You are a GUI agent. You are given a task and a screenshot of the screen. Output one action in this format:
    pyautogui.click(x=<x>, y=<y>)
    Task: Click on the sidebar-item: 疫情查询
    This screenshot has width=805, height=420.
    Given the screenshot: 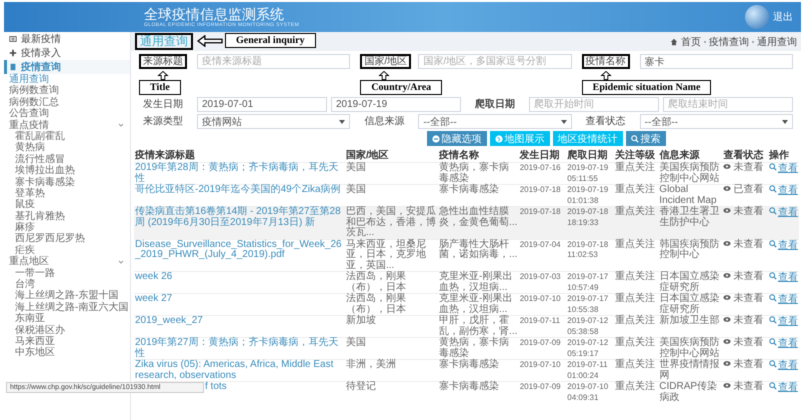 What is the action you would take?
    pyautogui.click(x=67, y=67)
    